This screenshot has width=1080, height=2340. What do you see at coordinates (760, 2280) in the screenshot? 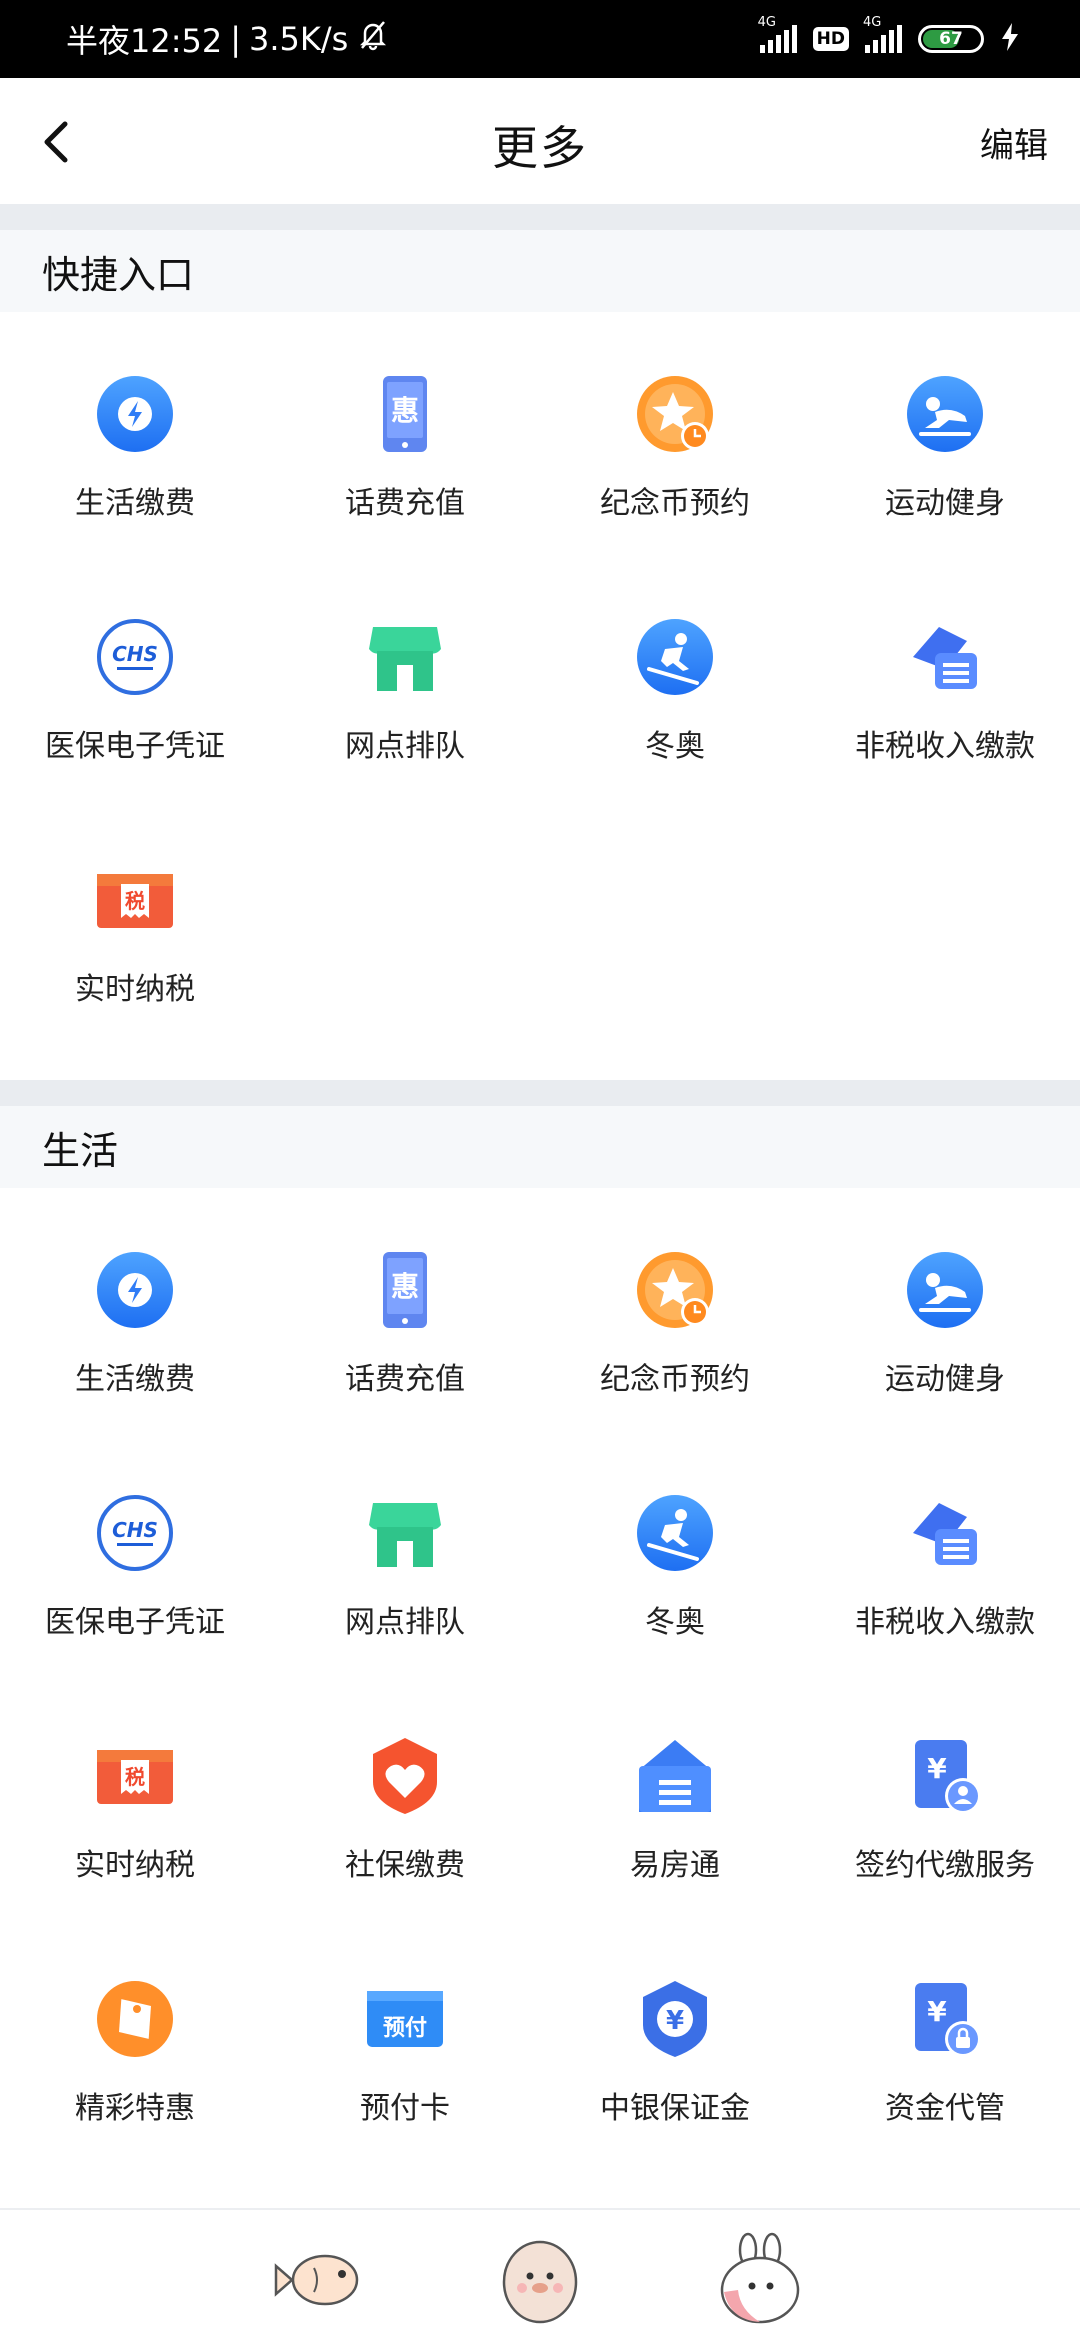
I see `bunny-sticker-icon` at bounding box center [760, 2280].